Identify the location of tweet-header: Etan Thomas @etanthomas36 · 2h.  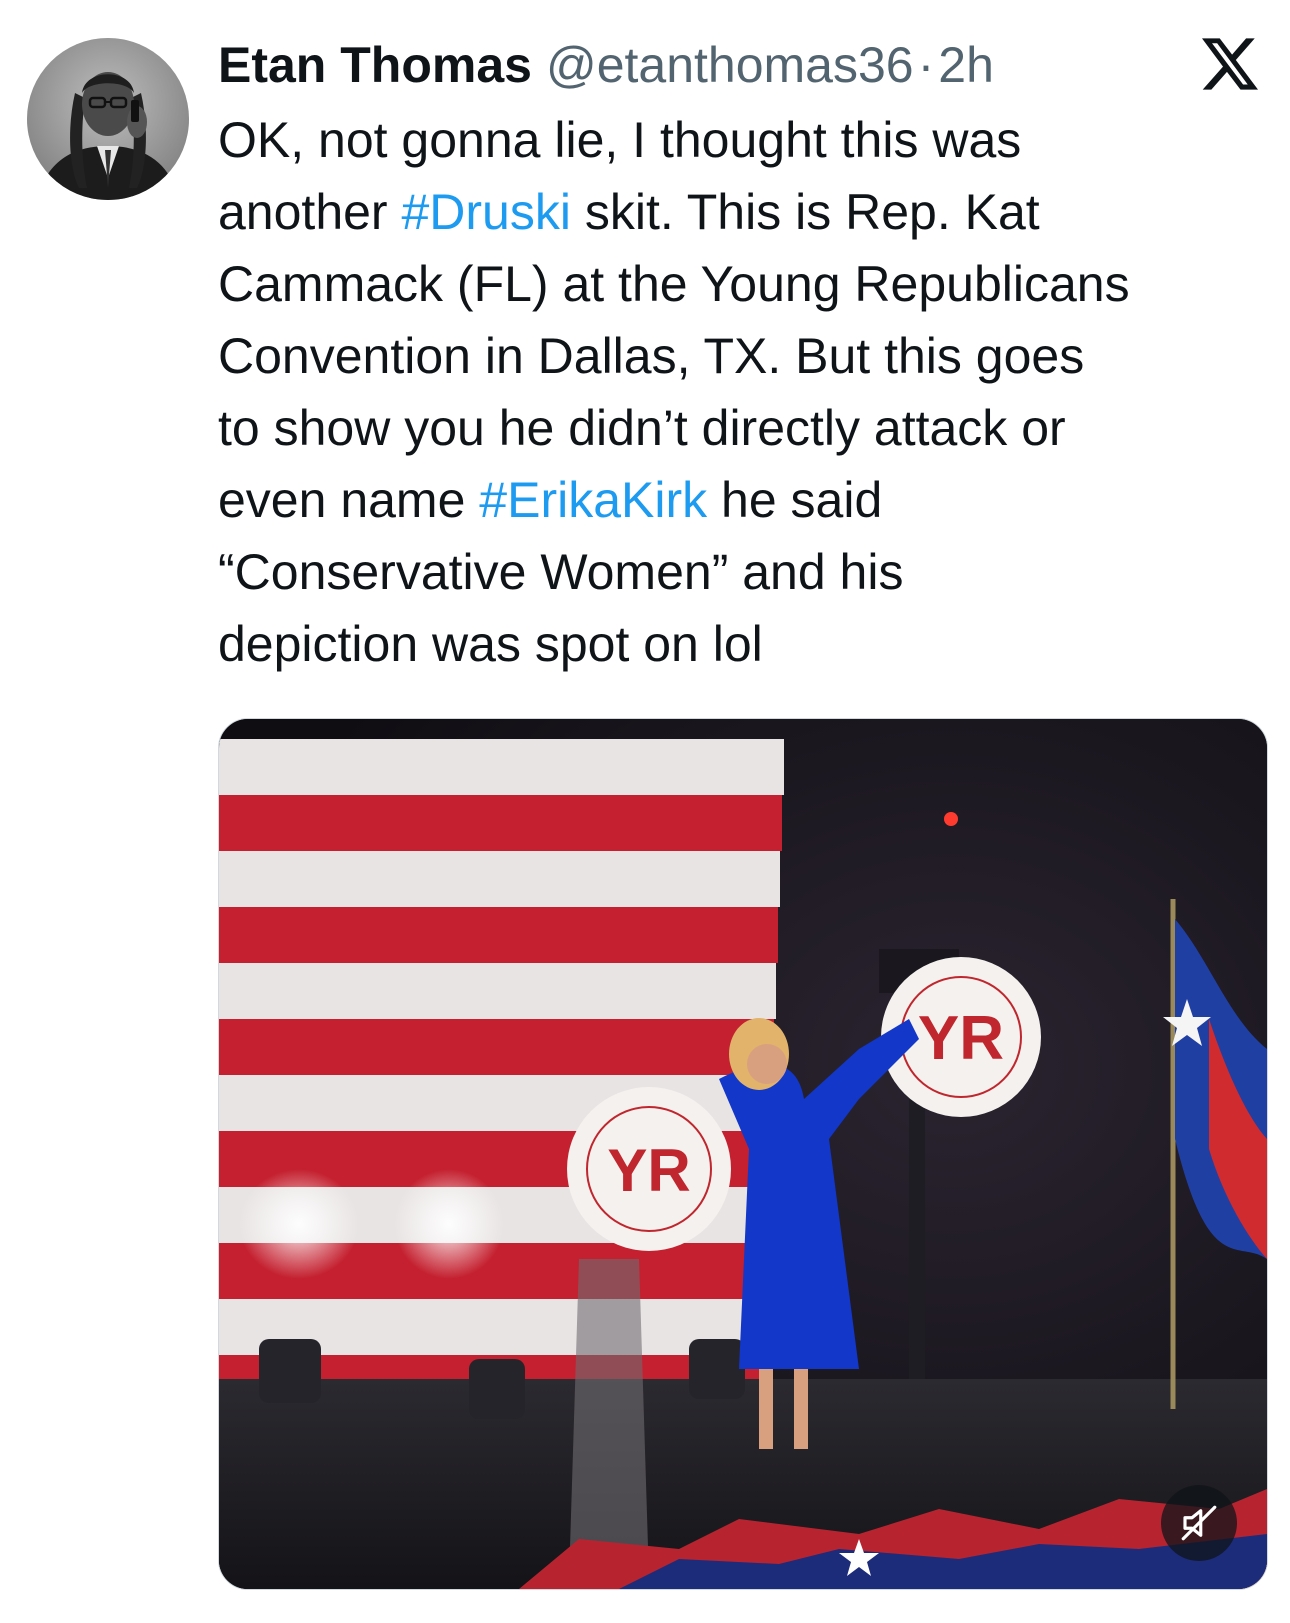
(606, 65).